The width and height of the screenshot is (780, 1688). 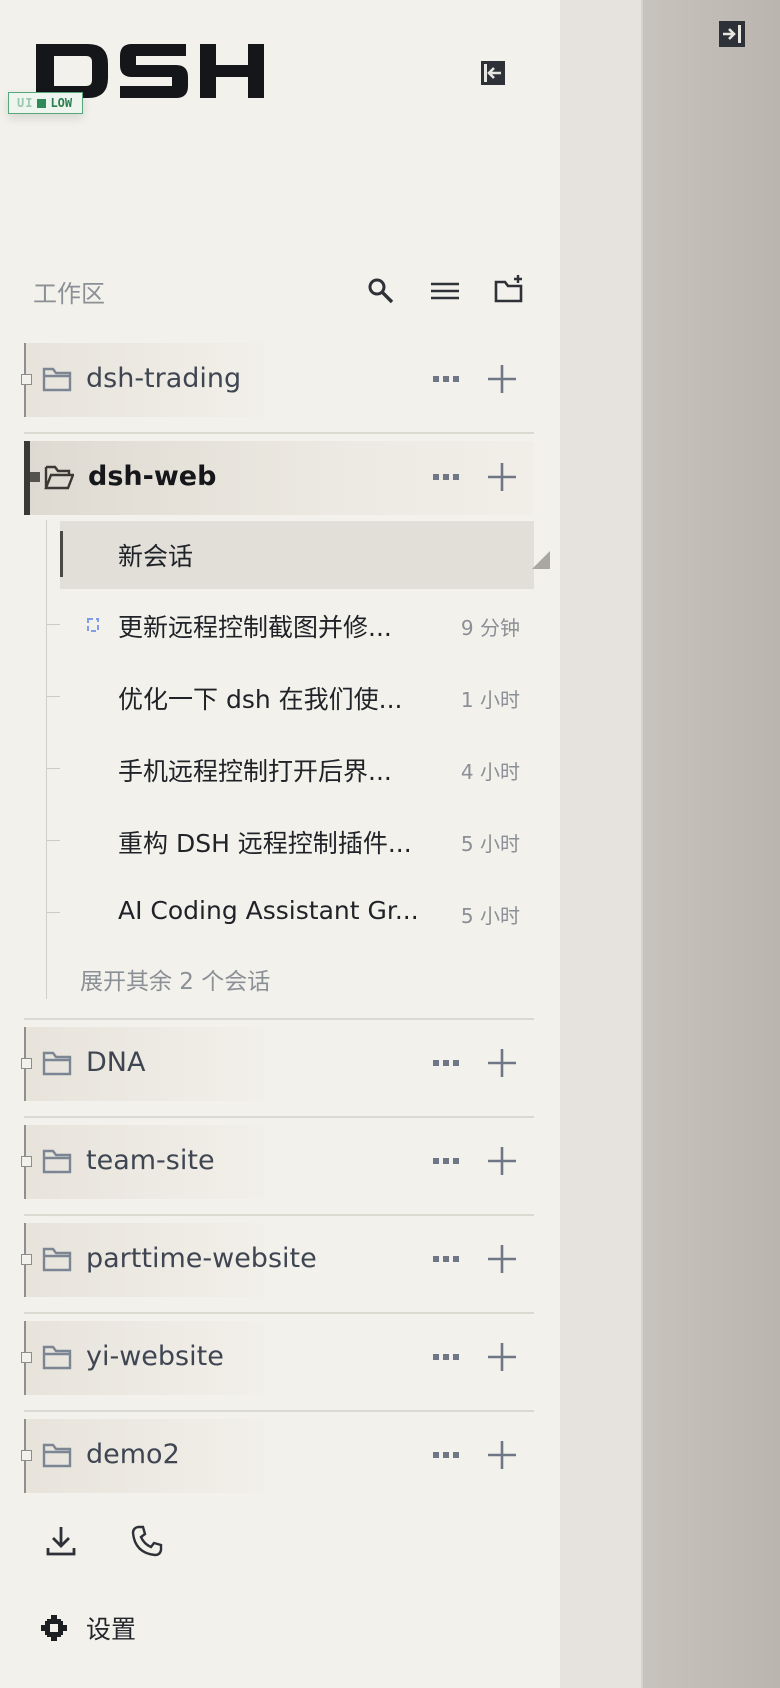 What do you see at coordinates (147, 1541) in the screenshot?
I see `phone-icon` at bounding box center [147, 1541].